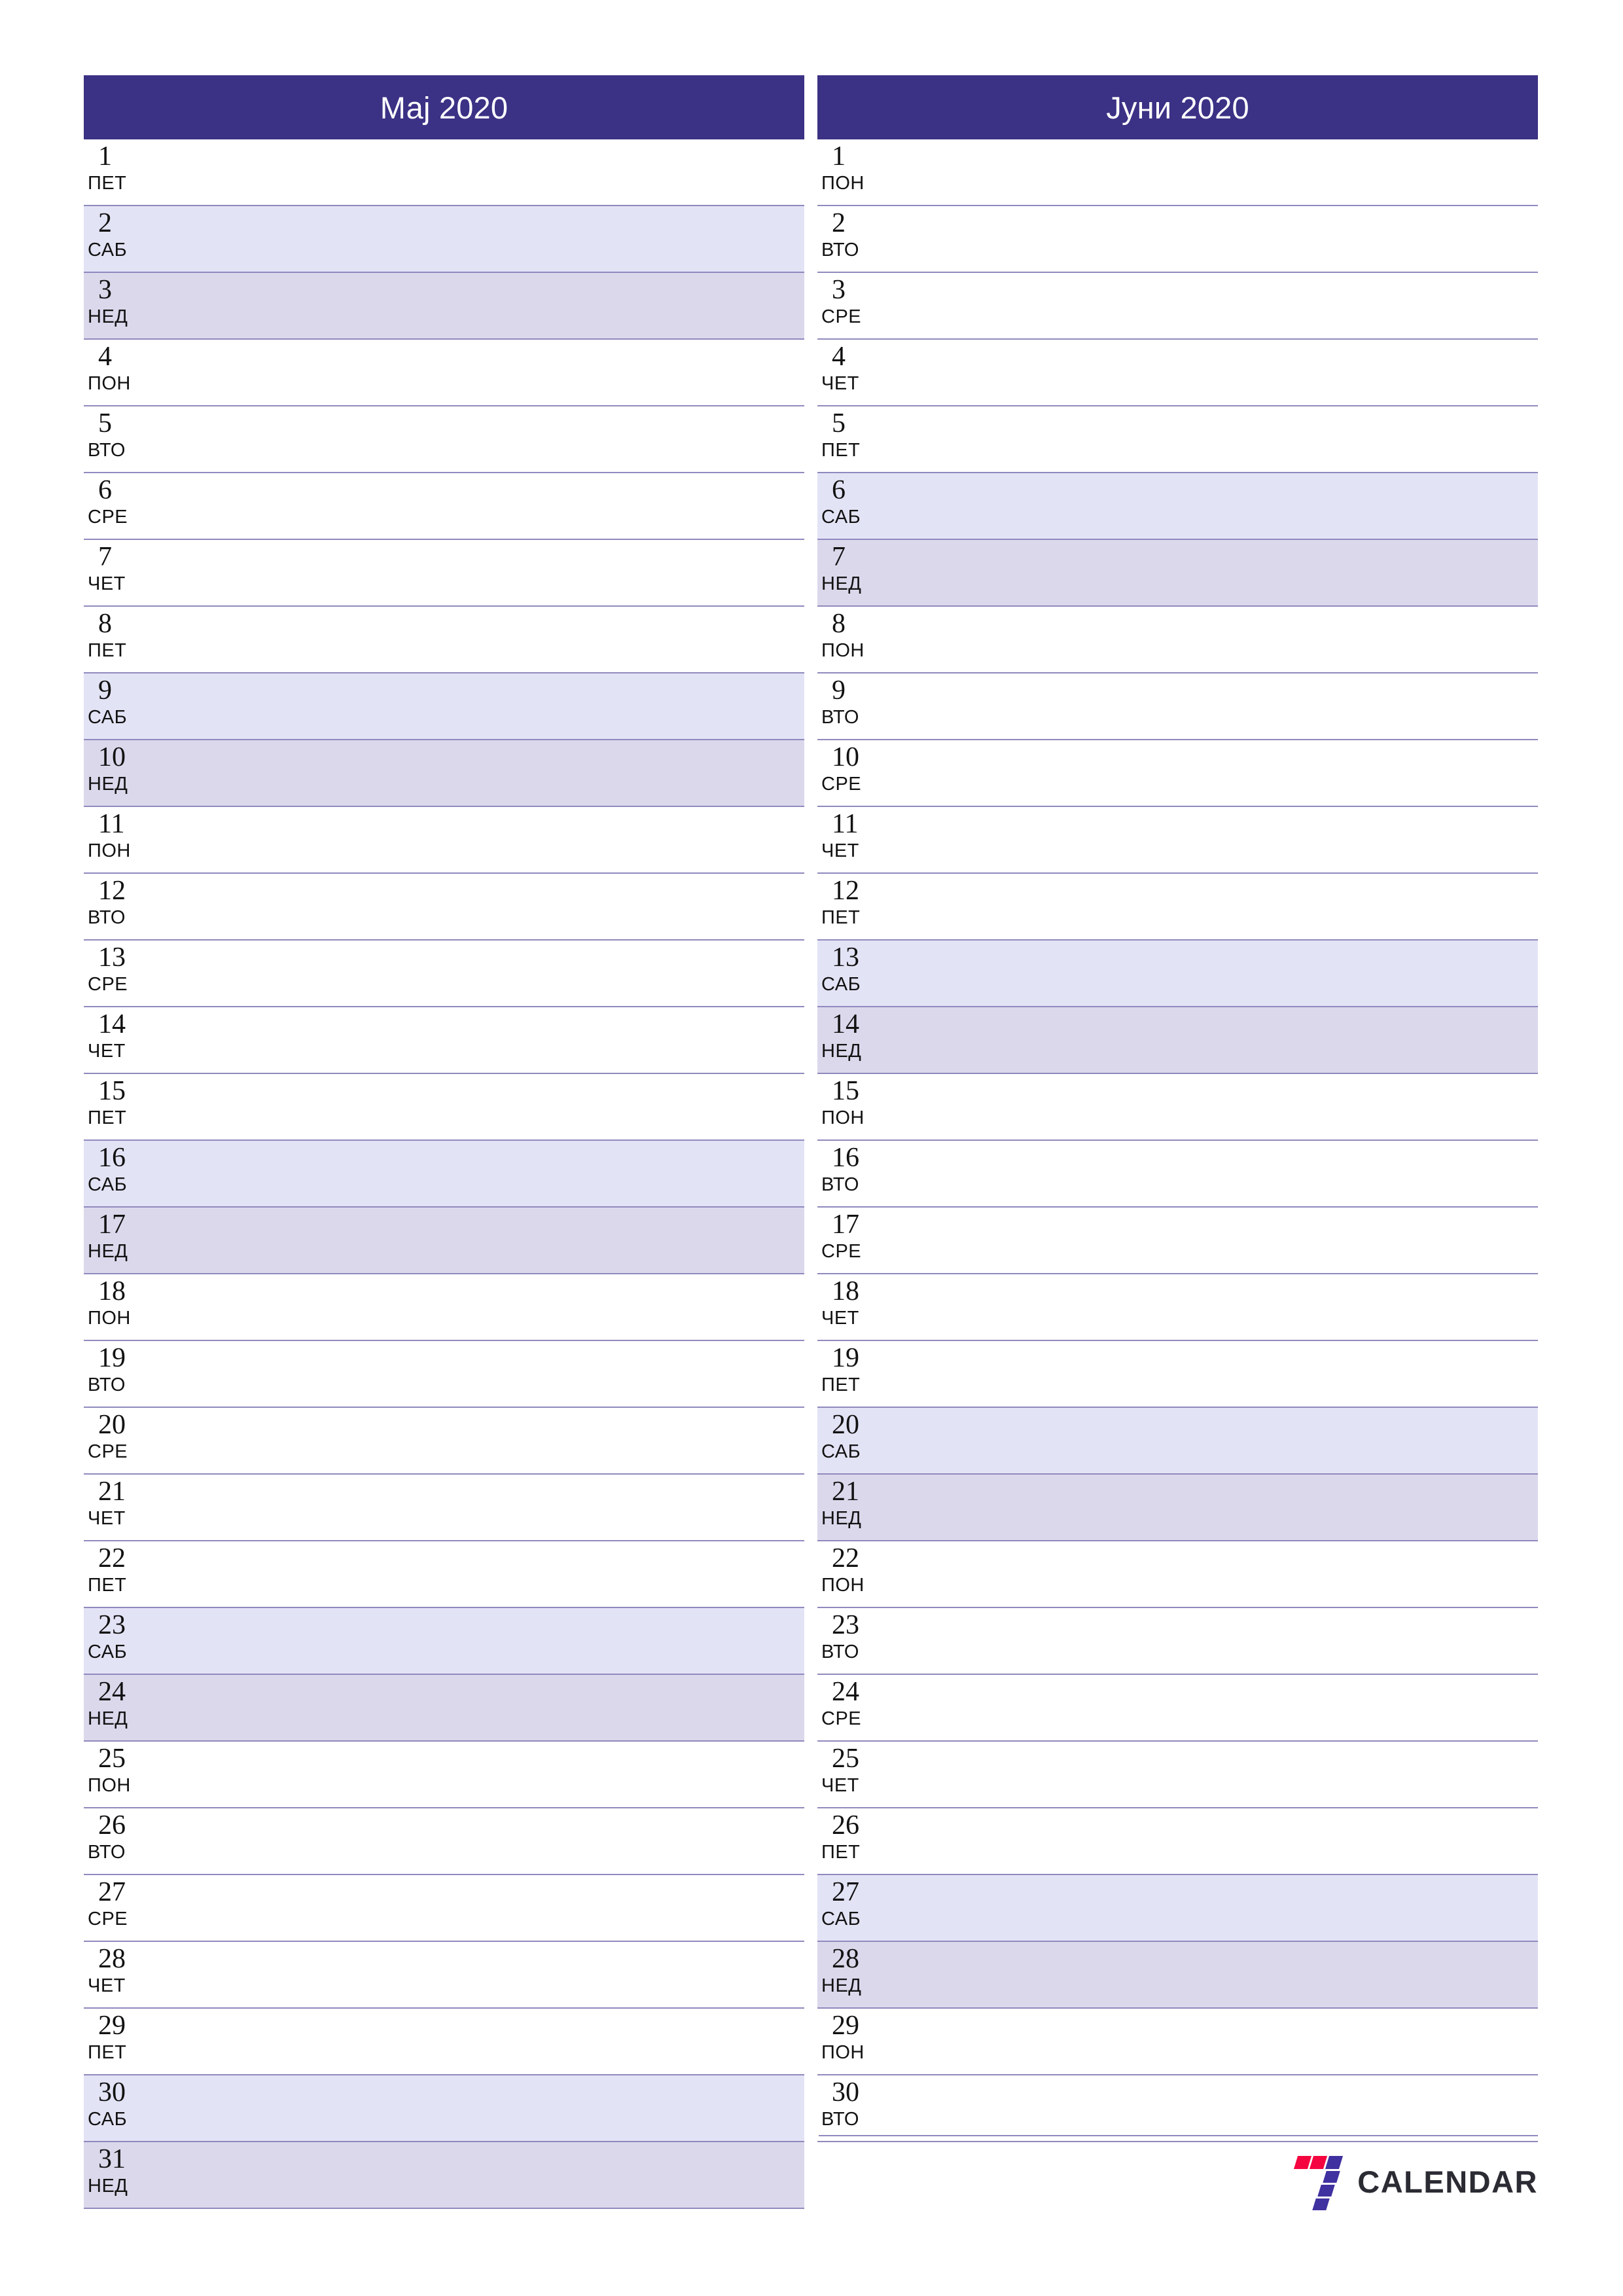 This screenshot has height=2296, width=1623. I want to click on day-row: 15 ПЕТ, so click(444, 1107).